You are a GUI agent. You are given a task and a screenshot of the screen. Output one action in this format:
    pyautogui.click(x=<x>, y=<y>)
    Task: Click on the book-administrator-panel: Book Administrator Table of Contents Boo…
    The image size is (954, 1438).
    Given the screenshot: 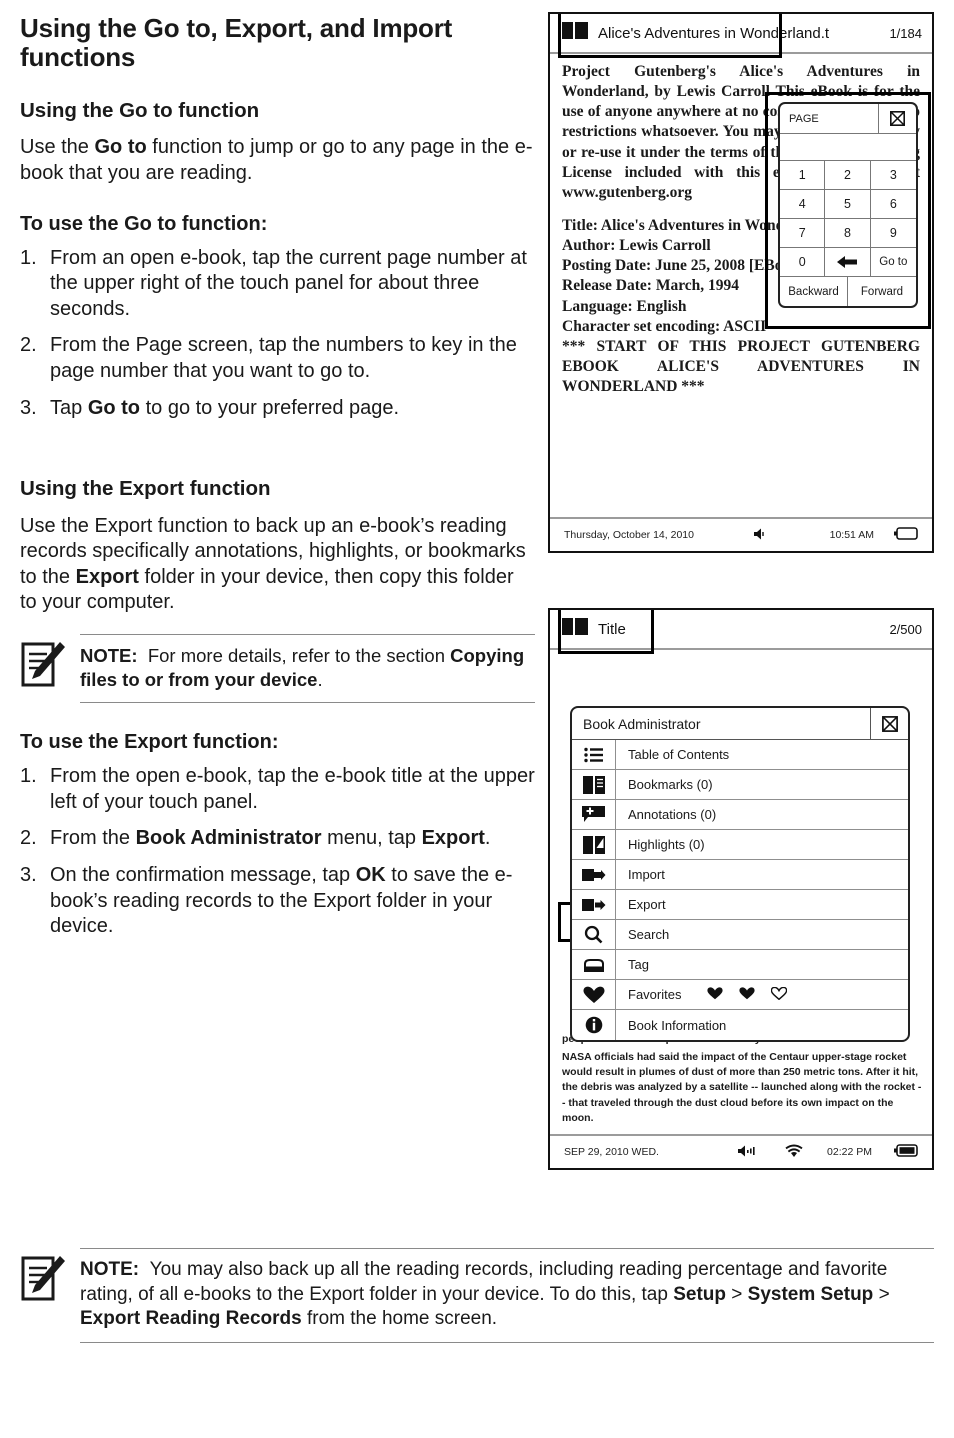 What is the action you would take?
    pyautogui.click(x=740, y=874)
    